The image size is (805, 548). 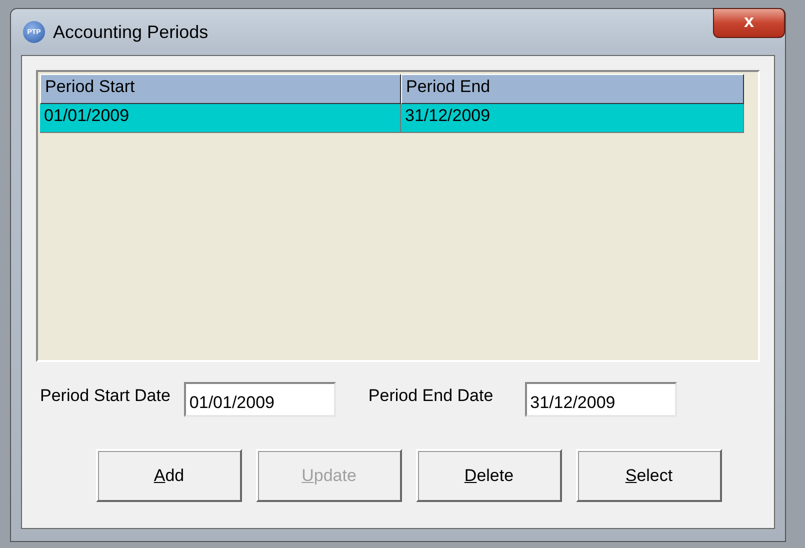 What do you see at coordinates (649, 475) in the screenshot?
I see `button: Select` at bounding box center [649, 475].